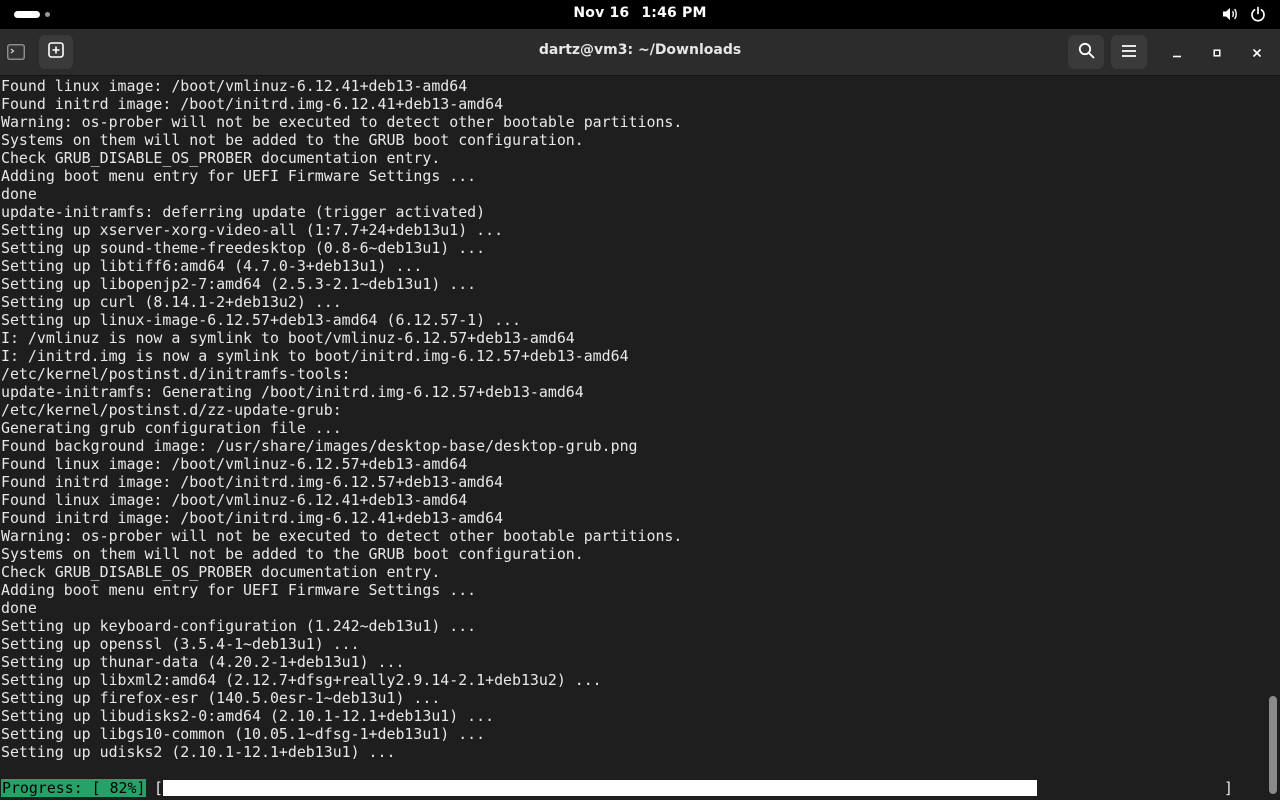 This screenshot has width=1280, height=800. Describe the element at coordinates (1273, 745) in the screenshot. I see `scrollbar-thumb` at that location.